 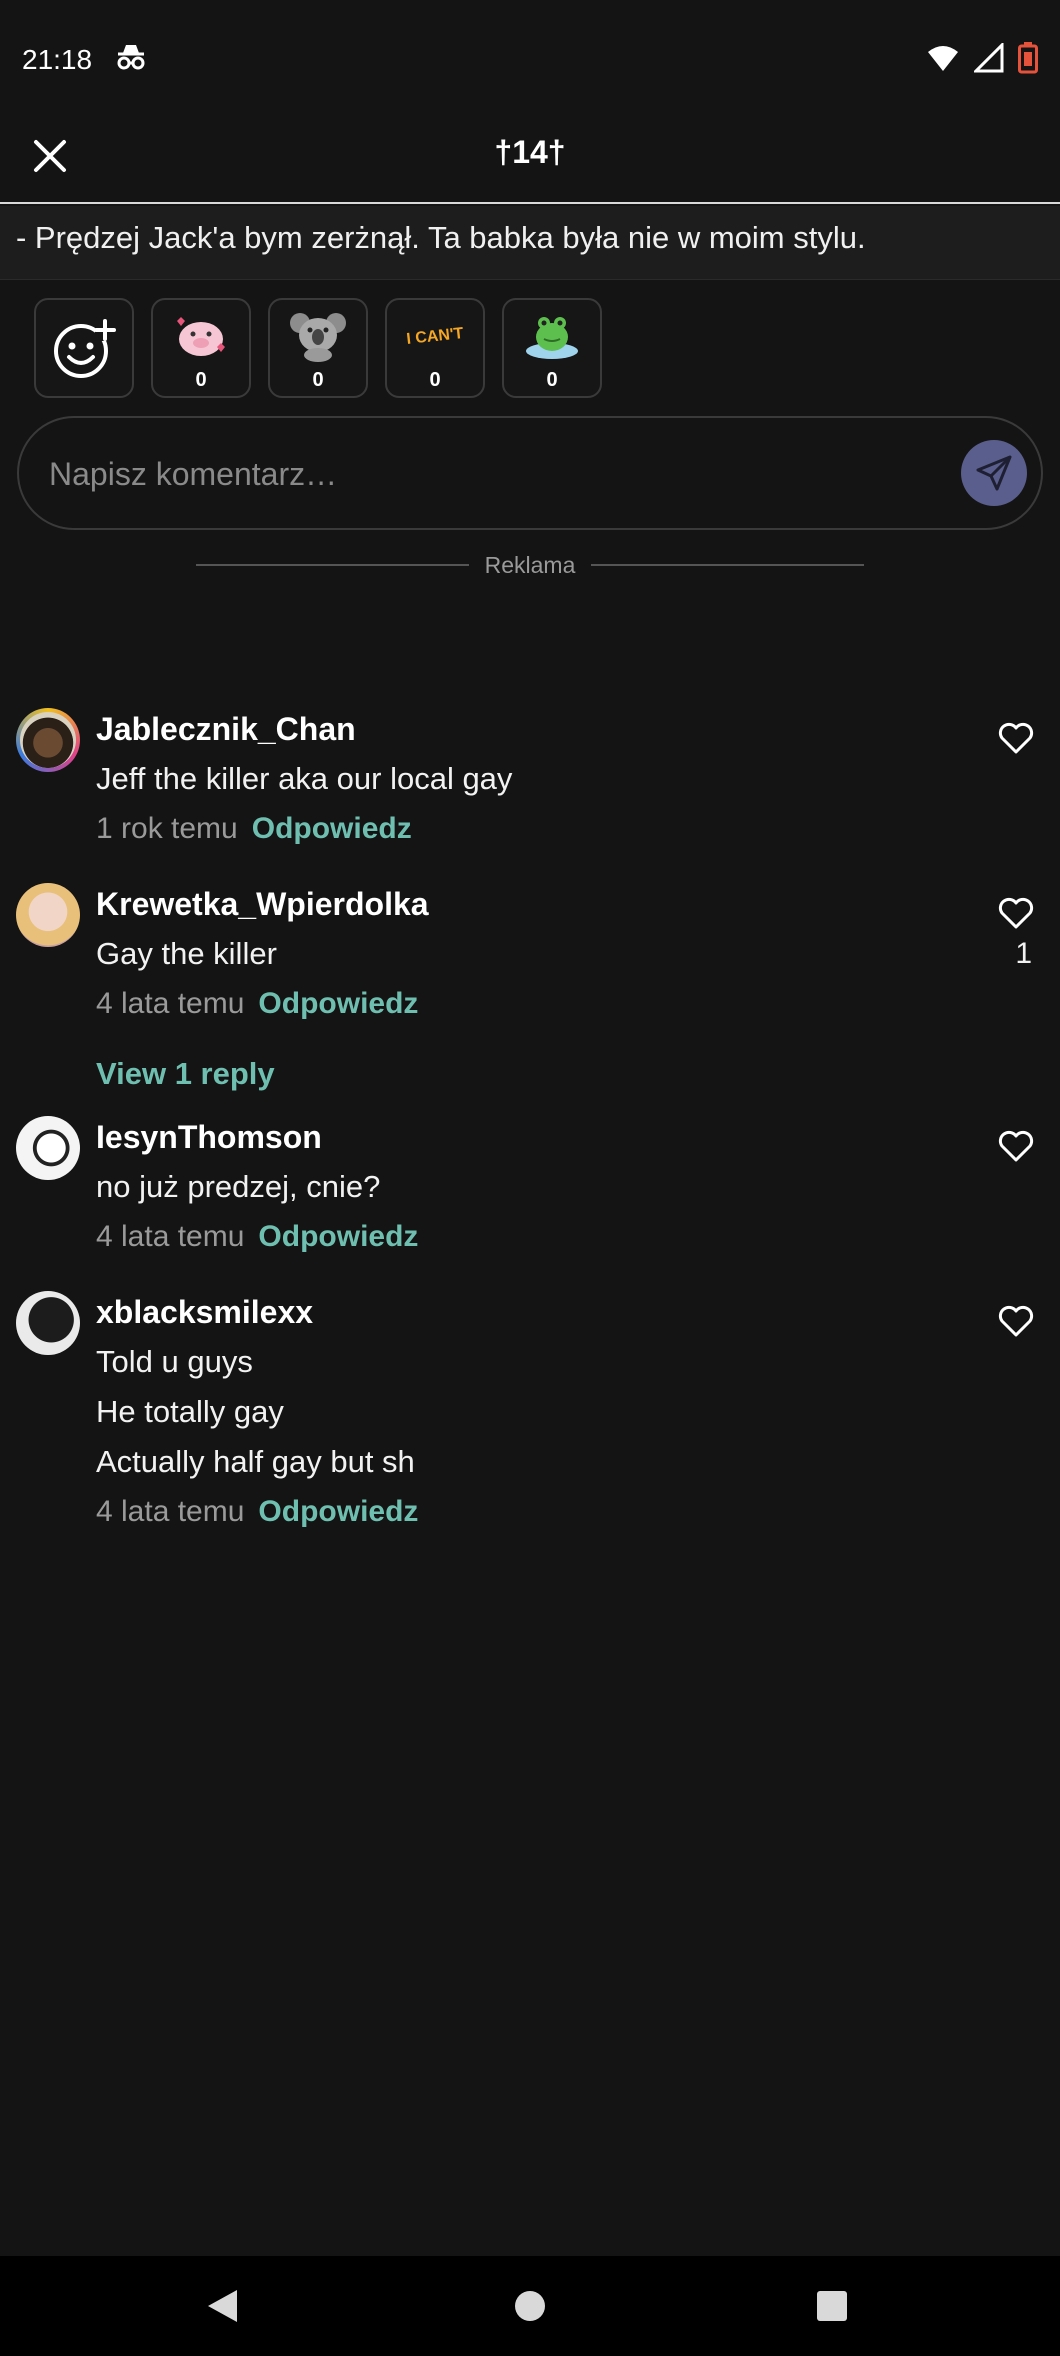 What do you see at coordinates (255, 1461) in the screenshot?
I see `comment-text: Actually half gay but sh` at bounding box center [255, 1461].